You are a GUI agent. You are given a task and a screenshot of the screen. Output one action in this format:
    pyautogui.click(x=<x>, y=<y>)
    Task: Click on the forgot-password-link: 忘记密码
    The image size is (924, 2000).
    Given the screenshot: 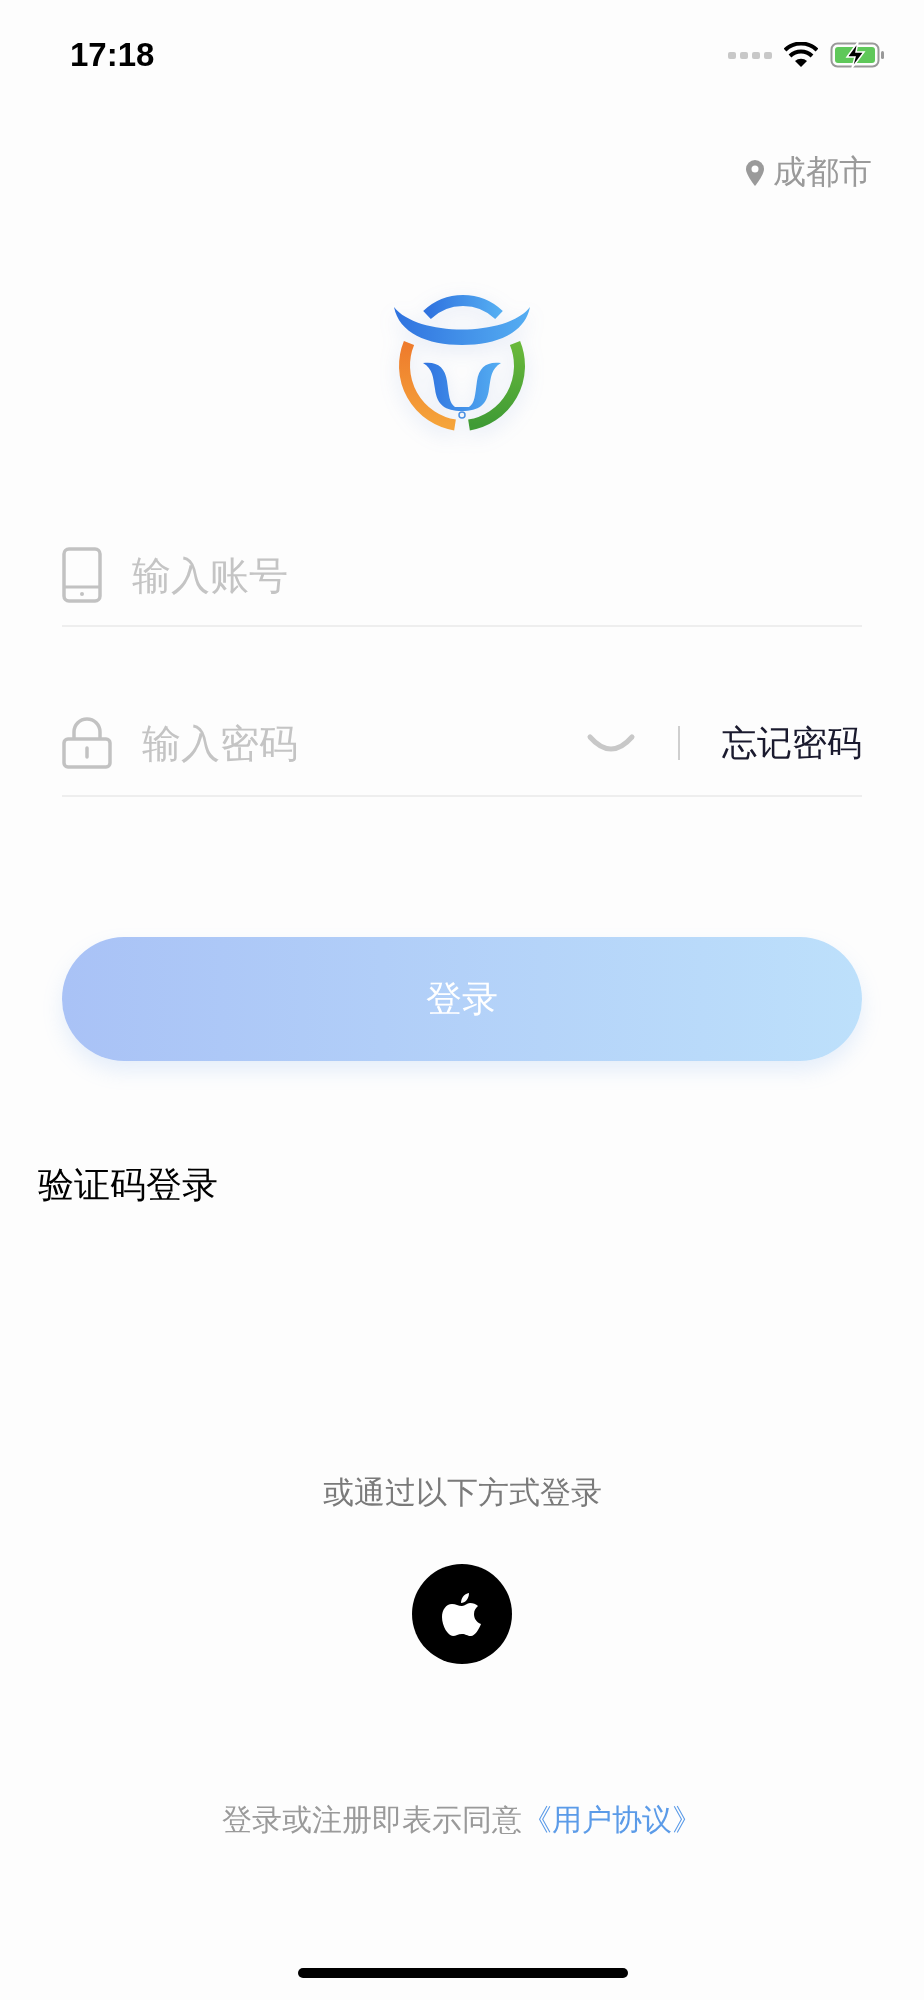 What is the action you would take?
    pyautogui.click(x=792, y=743)
    